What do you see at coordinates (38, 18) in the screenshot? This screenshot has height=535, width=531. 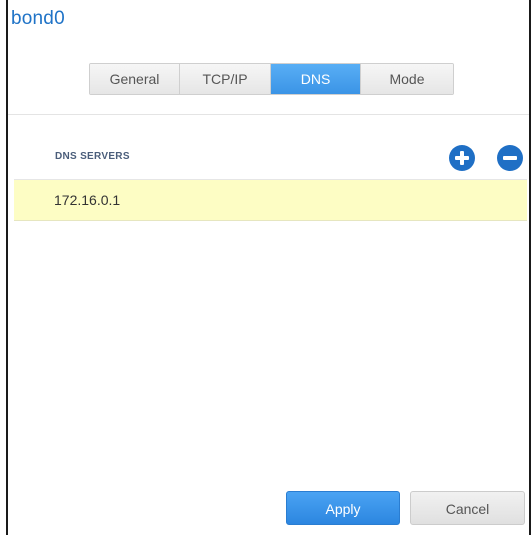 I see `dialog-title: bond0` at bounding box center [38, 18].